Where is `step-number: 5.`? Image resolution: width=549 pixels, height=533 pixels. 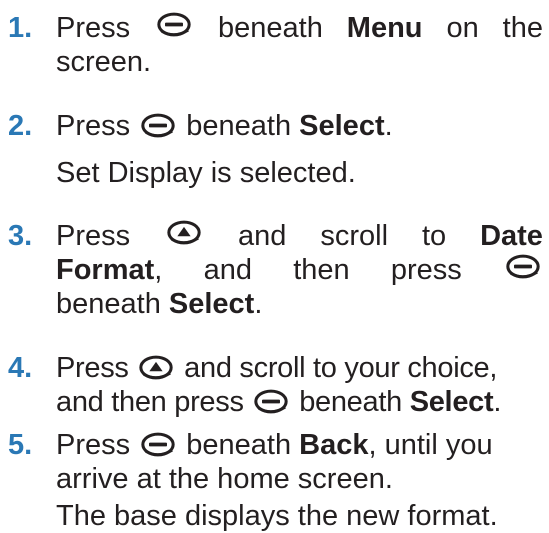 step-number: 5. is located at coordinates (20, 445).